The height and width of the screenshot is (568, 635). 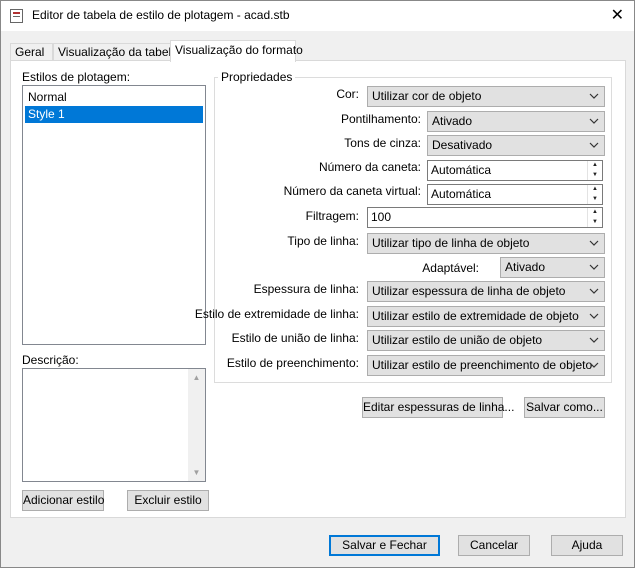 I want to click on properties-title: Propriedades, so click(x=257, y=77).